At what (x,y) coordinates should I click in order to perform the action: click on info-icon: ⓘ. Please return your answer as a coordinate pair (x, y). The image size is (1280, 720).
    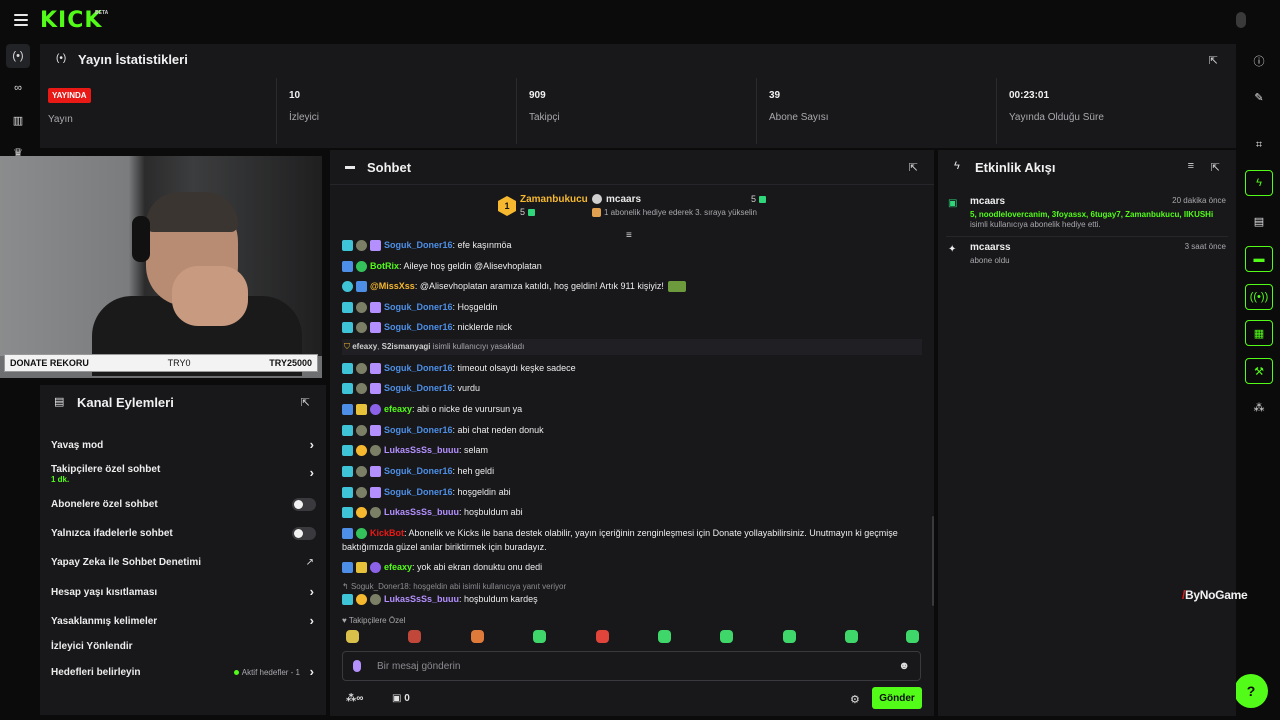
    Looking at the image, I should click on (1259, 61).